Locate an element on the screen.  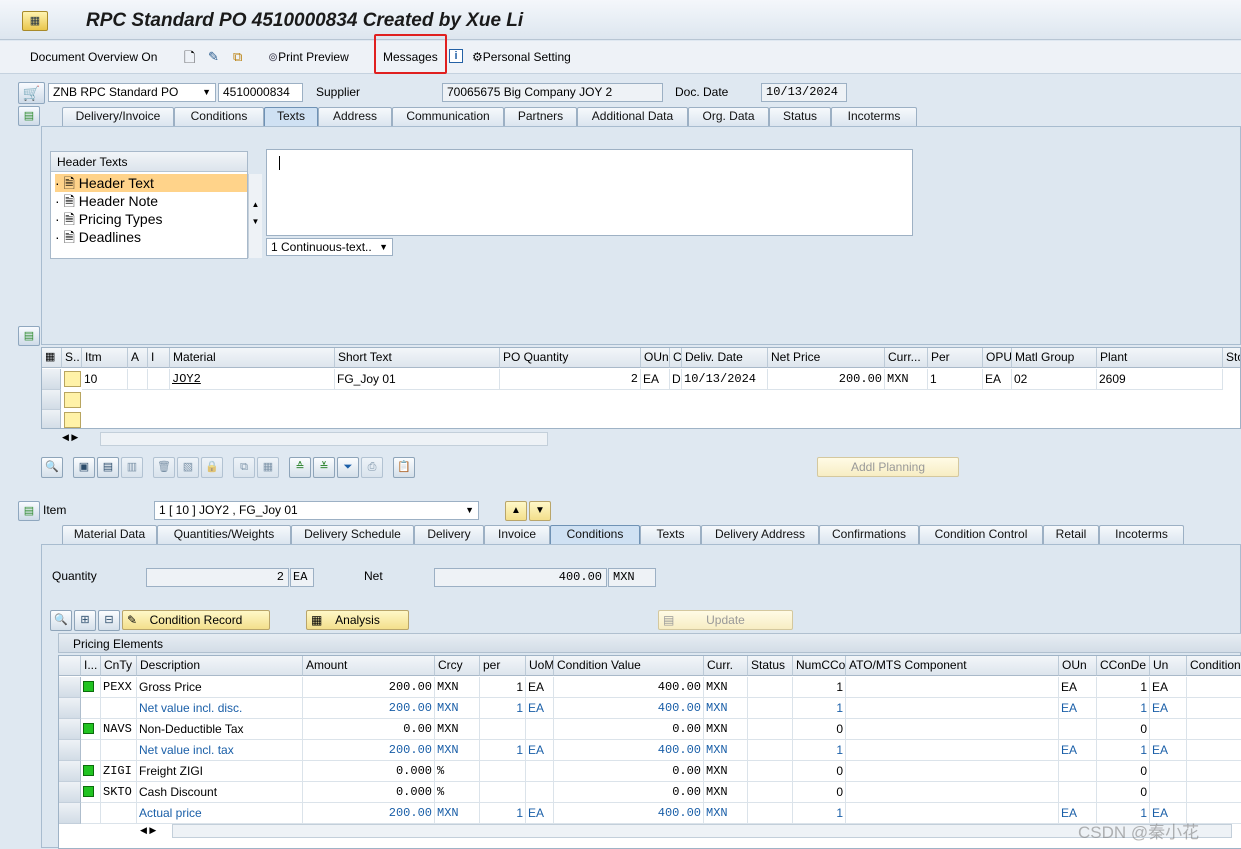
tree-scrollbar: ▲ ▼ is located at coordinates (255, 216).